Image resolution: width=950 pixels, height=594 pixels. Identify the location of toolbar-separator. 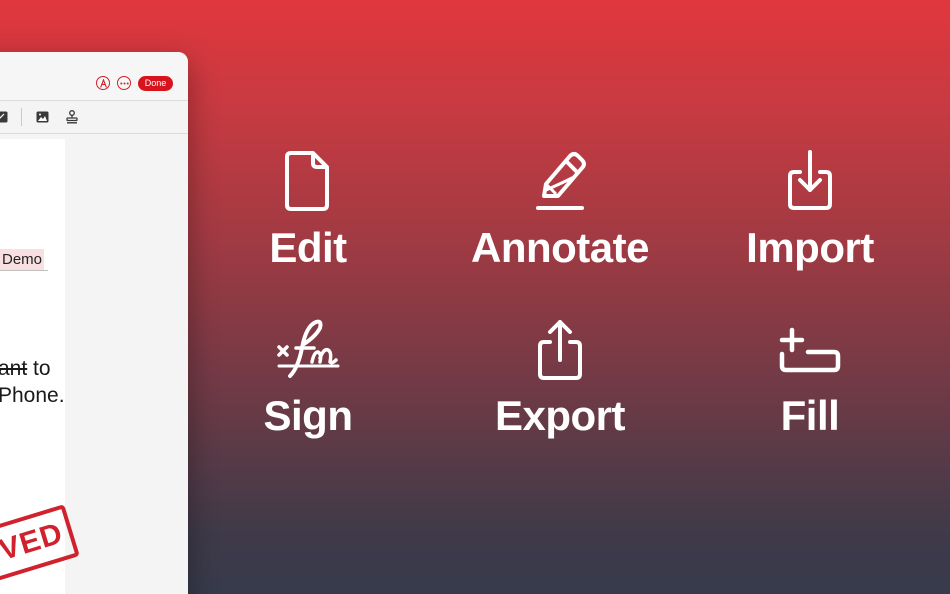
(21, 117).